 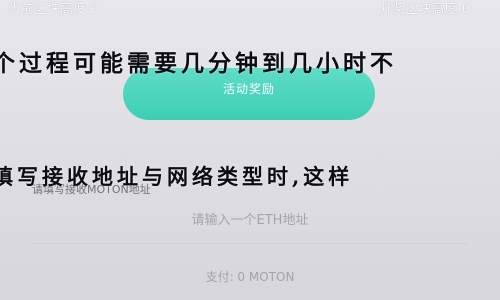 I want to click on address-field, so click(x=250, y=221).